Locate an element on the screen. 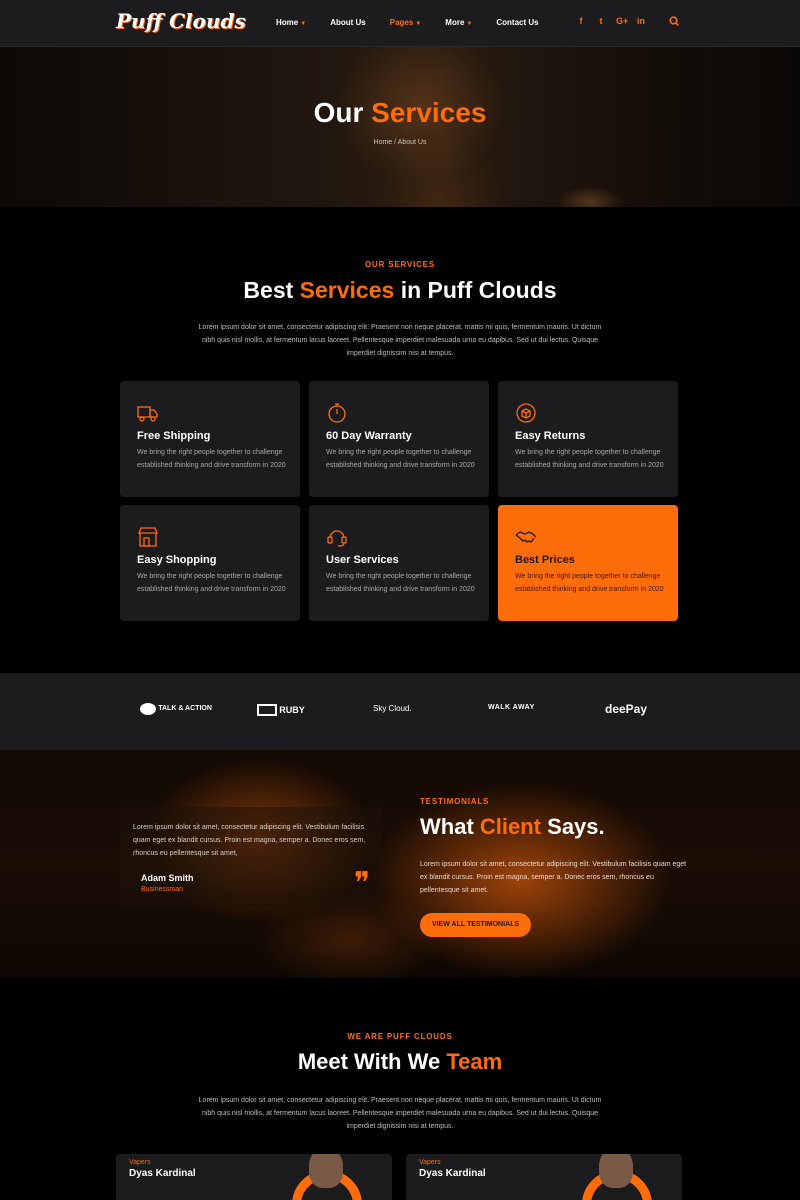  menu-item-label: Home is located at coordinates (287, 22).